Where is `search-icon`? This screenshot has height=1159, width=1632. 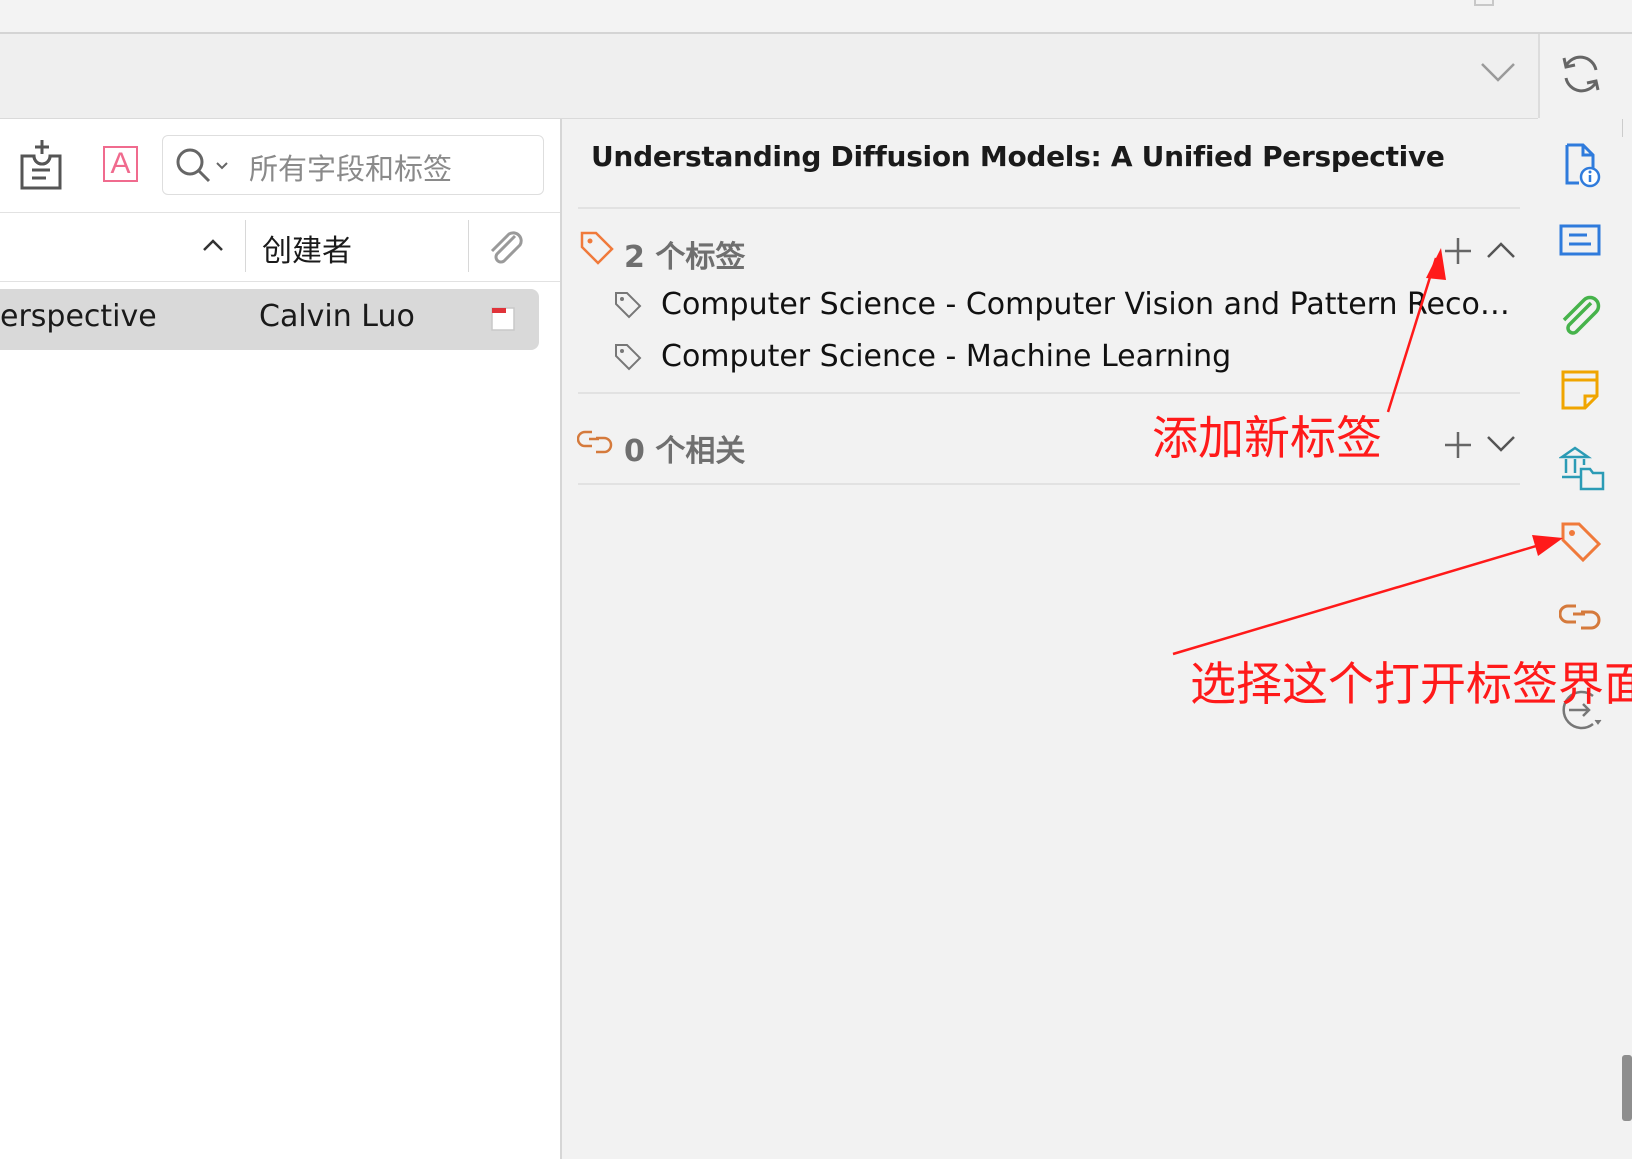
search-icon is located at coordinates (204, 165).